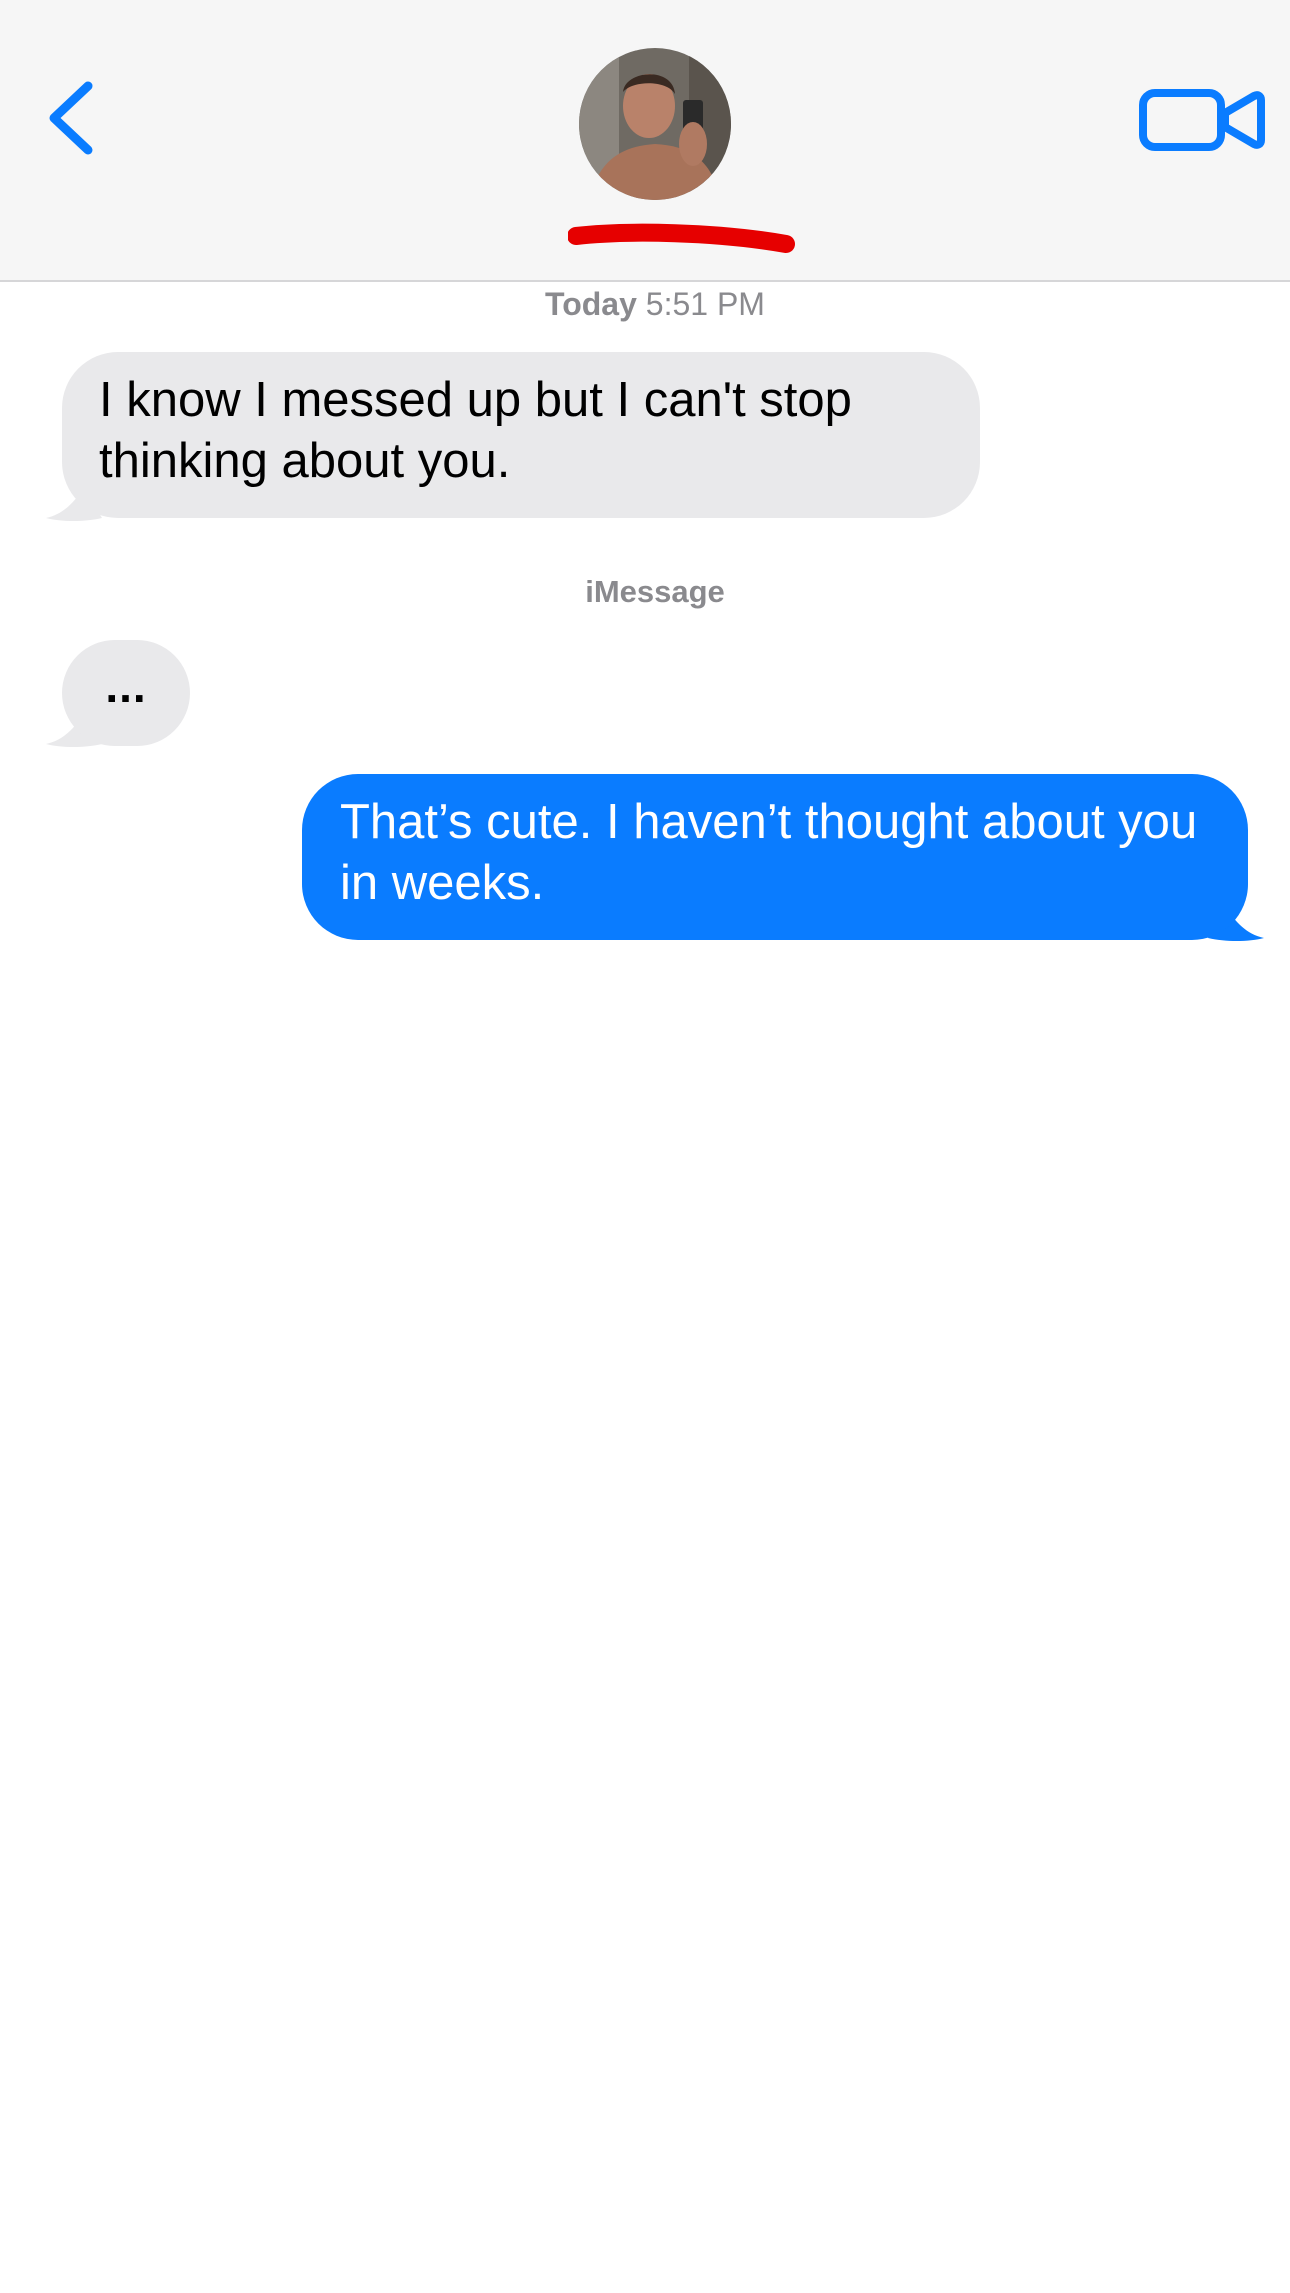 This screenshot has height=2293, width=1290. Describe the element at coordinates (591, 304) in the screenshot. I see `timestamp-day: Today` at that location.